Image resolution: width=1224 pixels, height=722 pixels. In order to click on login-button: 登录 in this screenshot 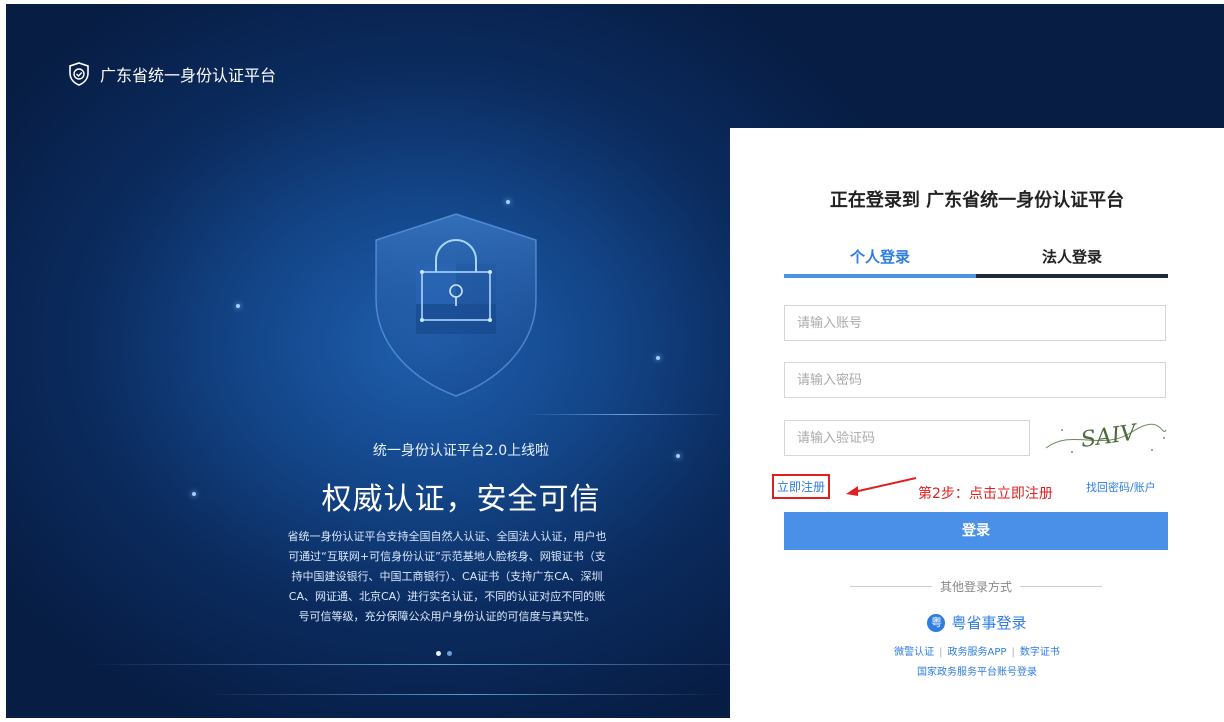, I will do `click(976, 531)`.